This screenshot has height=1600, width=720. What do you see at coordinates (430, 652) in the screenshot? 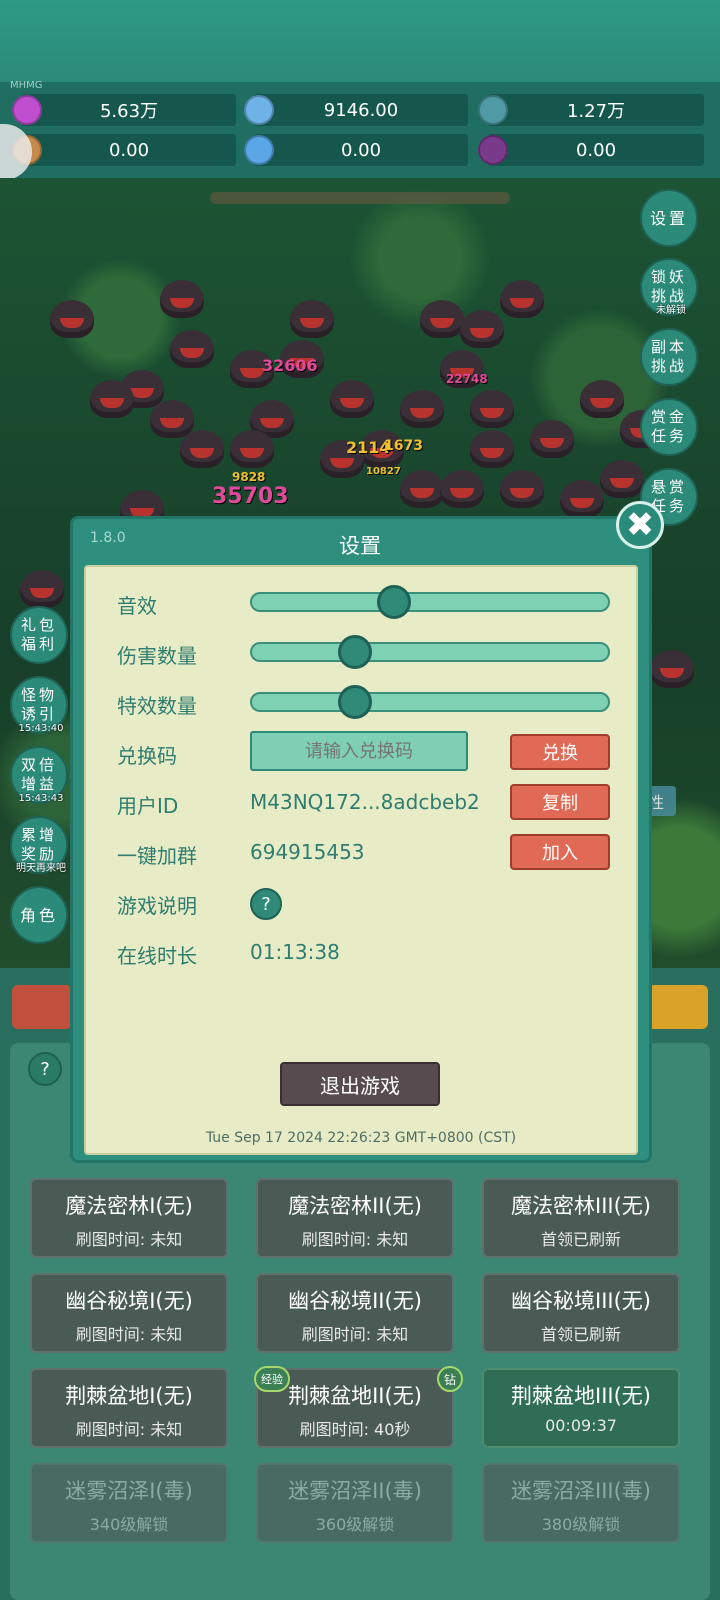
I see `damage-count-slider` at bounding box center [430, 652].